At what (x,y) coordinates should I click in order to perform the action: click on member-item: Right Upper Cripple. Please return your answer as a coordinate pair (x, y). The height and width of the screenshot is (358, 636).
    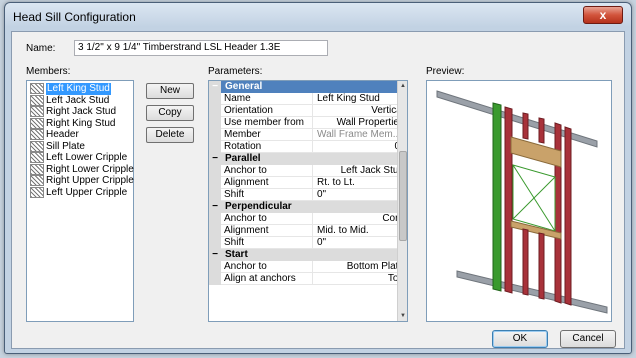
    Looking at the image, I should click on (80, 181).